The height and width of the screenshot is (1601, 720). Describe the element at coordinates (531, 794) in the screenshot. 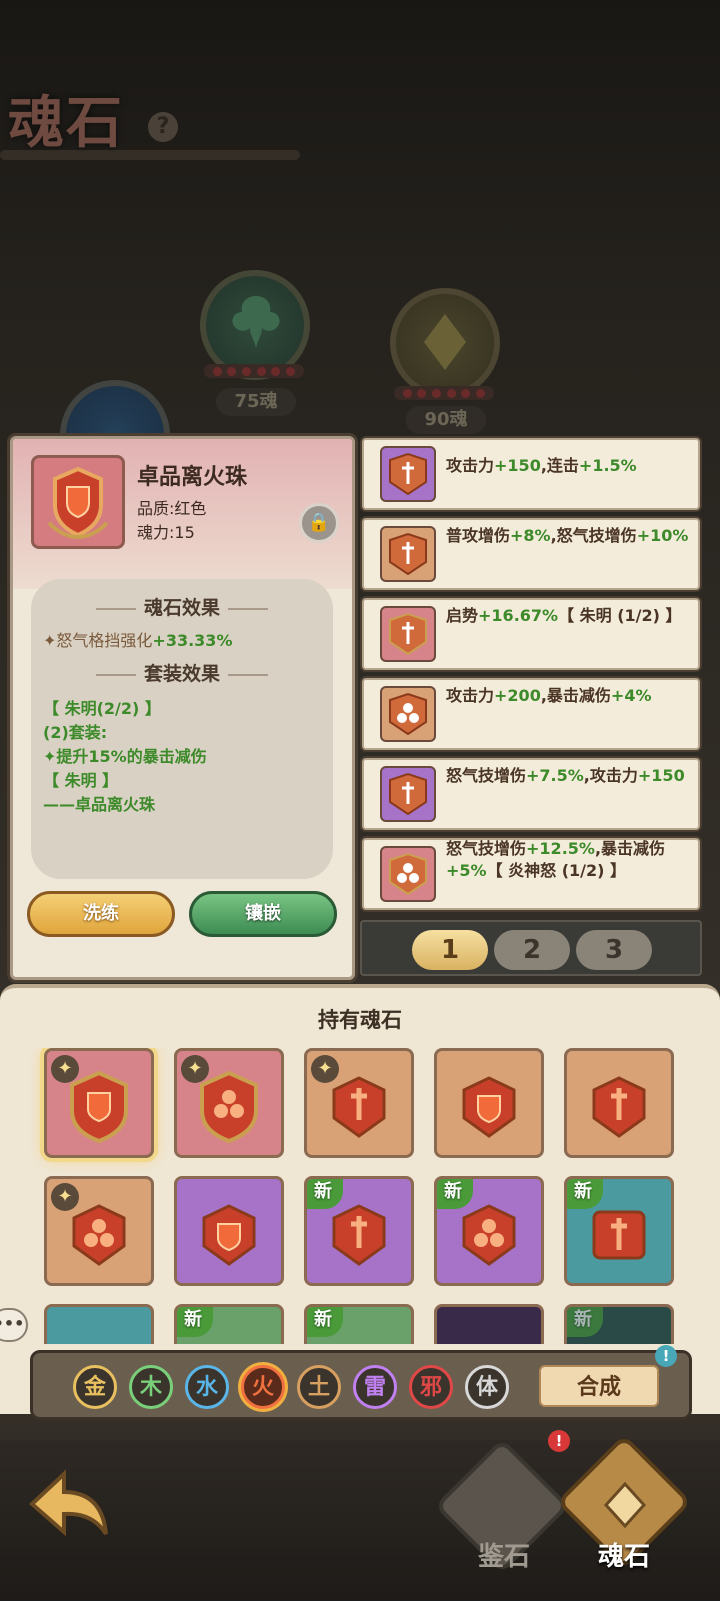

I see `list-item: 怒气技增伤+7.5%,攻击力+150` at that location.